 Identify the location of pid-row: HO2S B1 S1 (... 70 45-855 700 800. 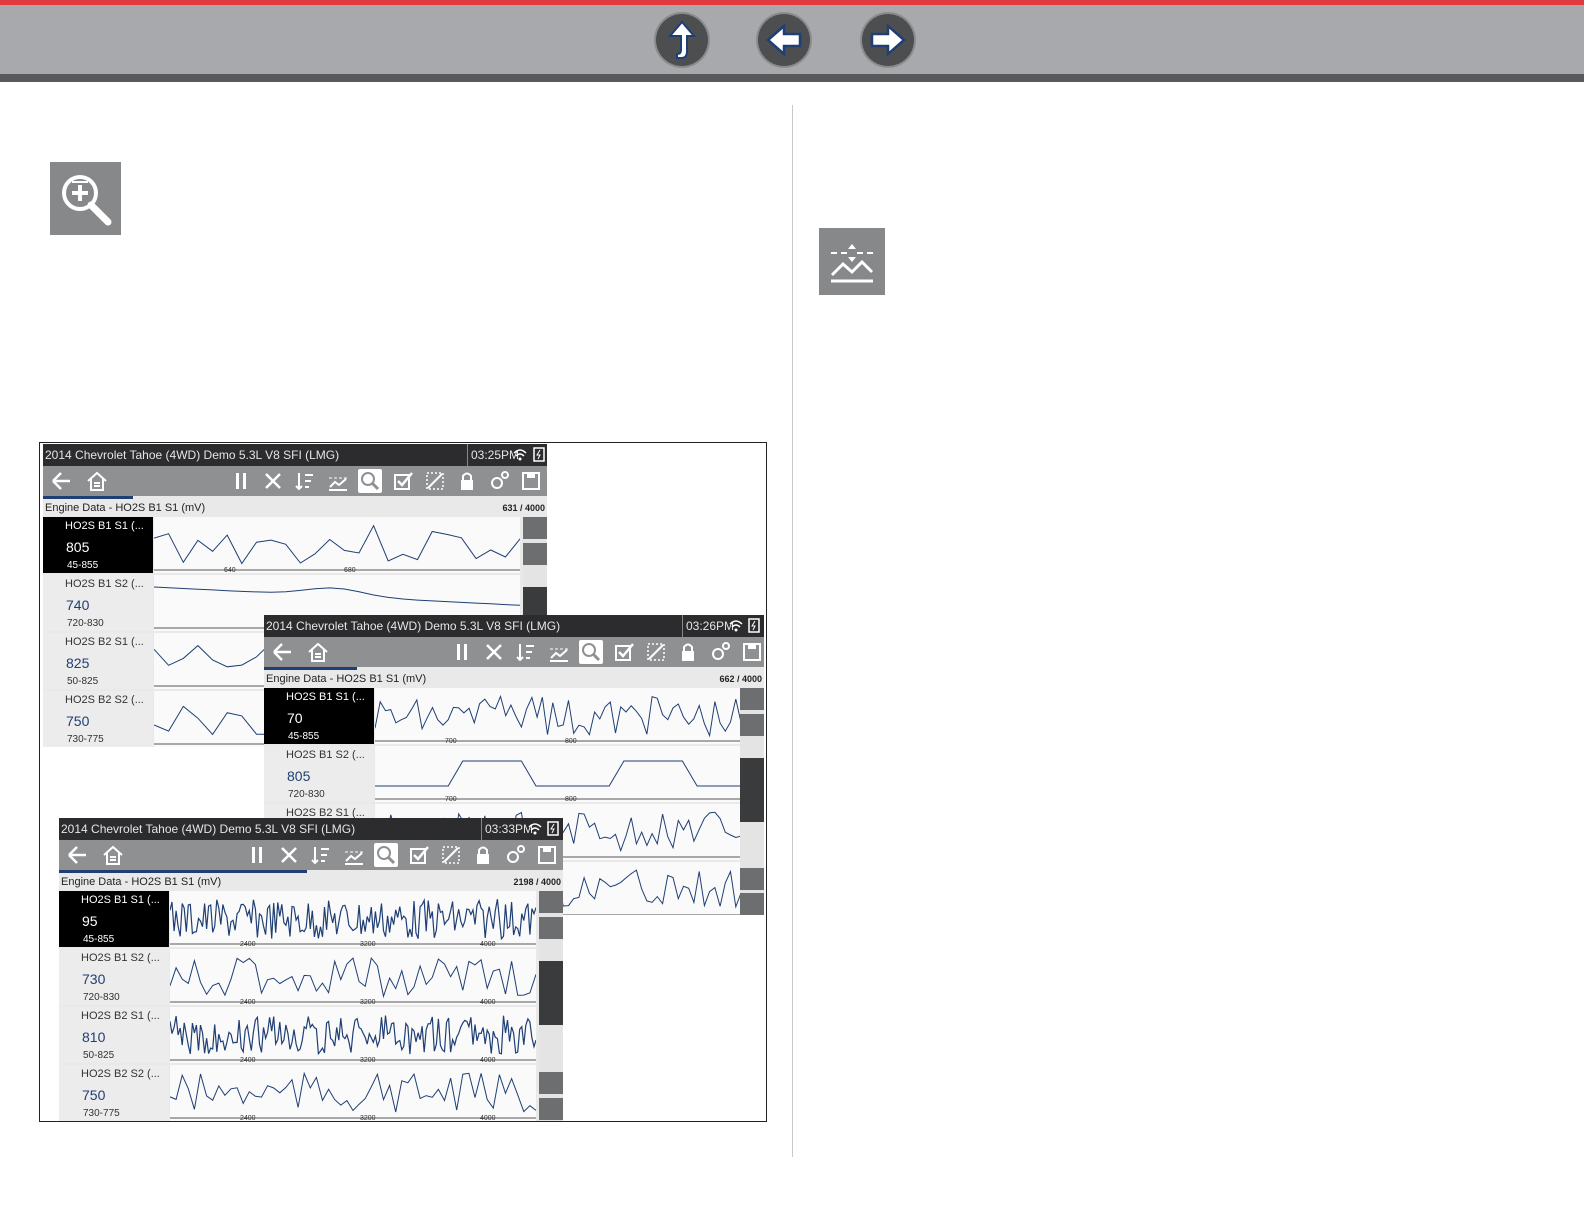
(502, 716).